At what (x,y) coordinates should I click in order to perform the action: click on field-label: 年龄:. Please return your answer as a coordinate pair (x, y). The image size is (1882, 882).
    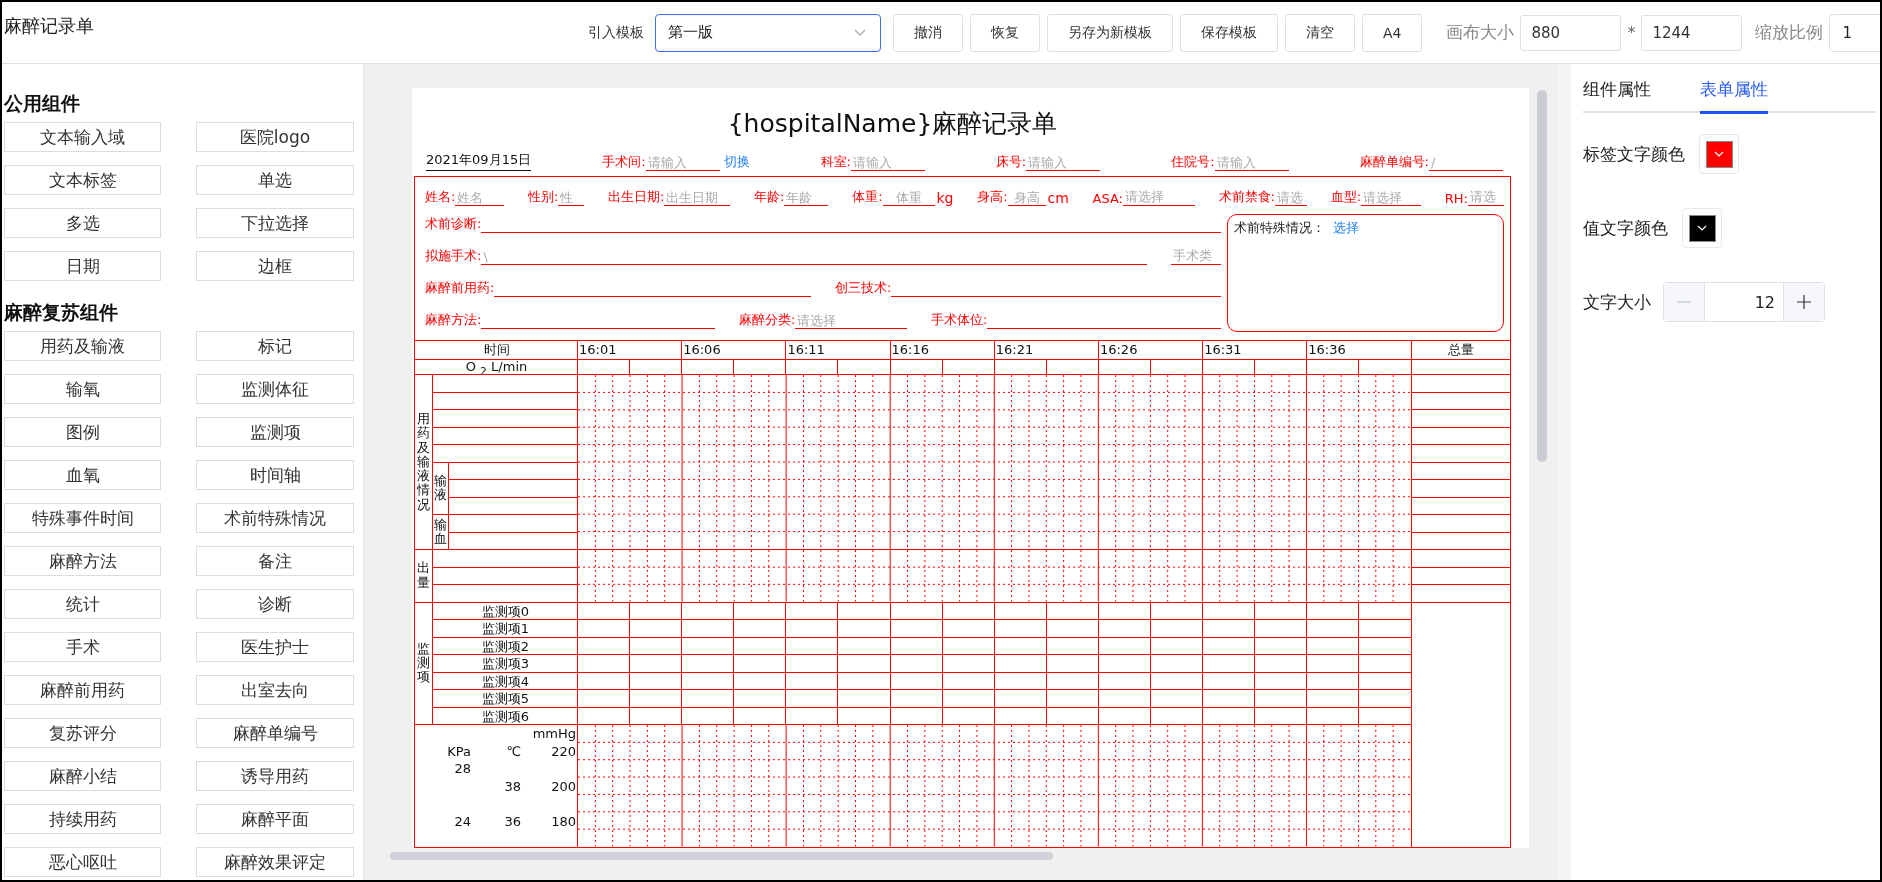
    Looking at the image, I should click on (769, 197).